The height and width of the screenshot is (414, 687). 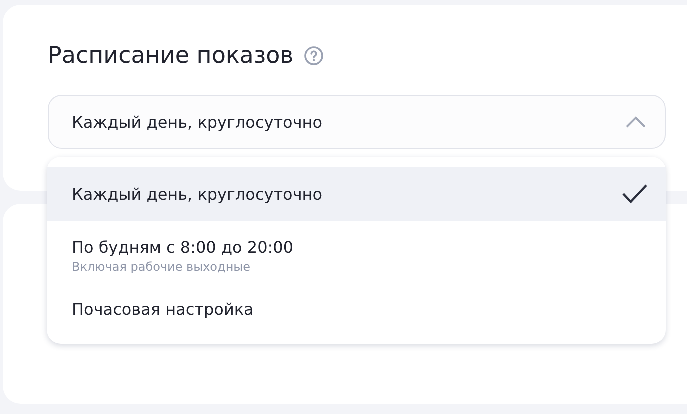 I want to click on option-label: По будням с 8:00 до 20:00, so click(x=183, y=247).